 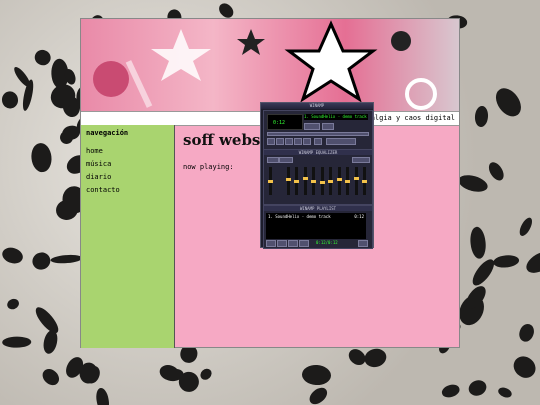 What do you see at coordinates (139, 84) in the screenshot?
I see `guitar-neck` at bounding box center [139, 84].